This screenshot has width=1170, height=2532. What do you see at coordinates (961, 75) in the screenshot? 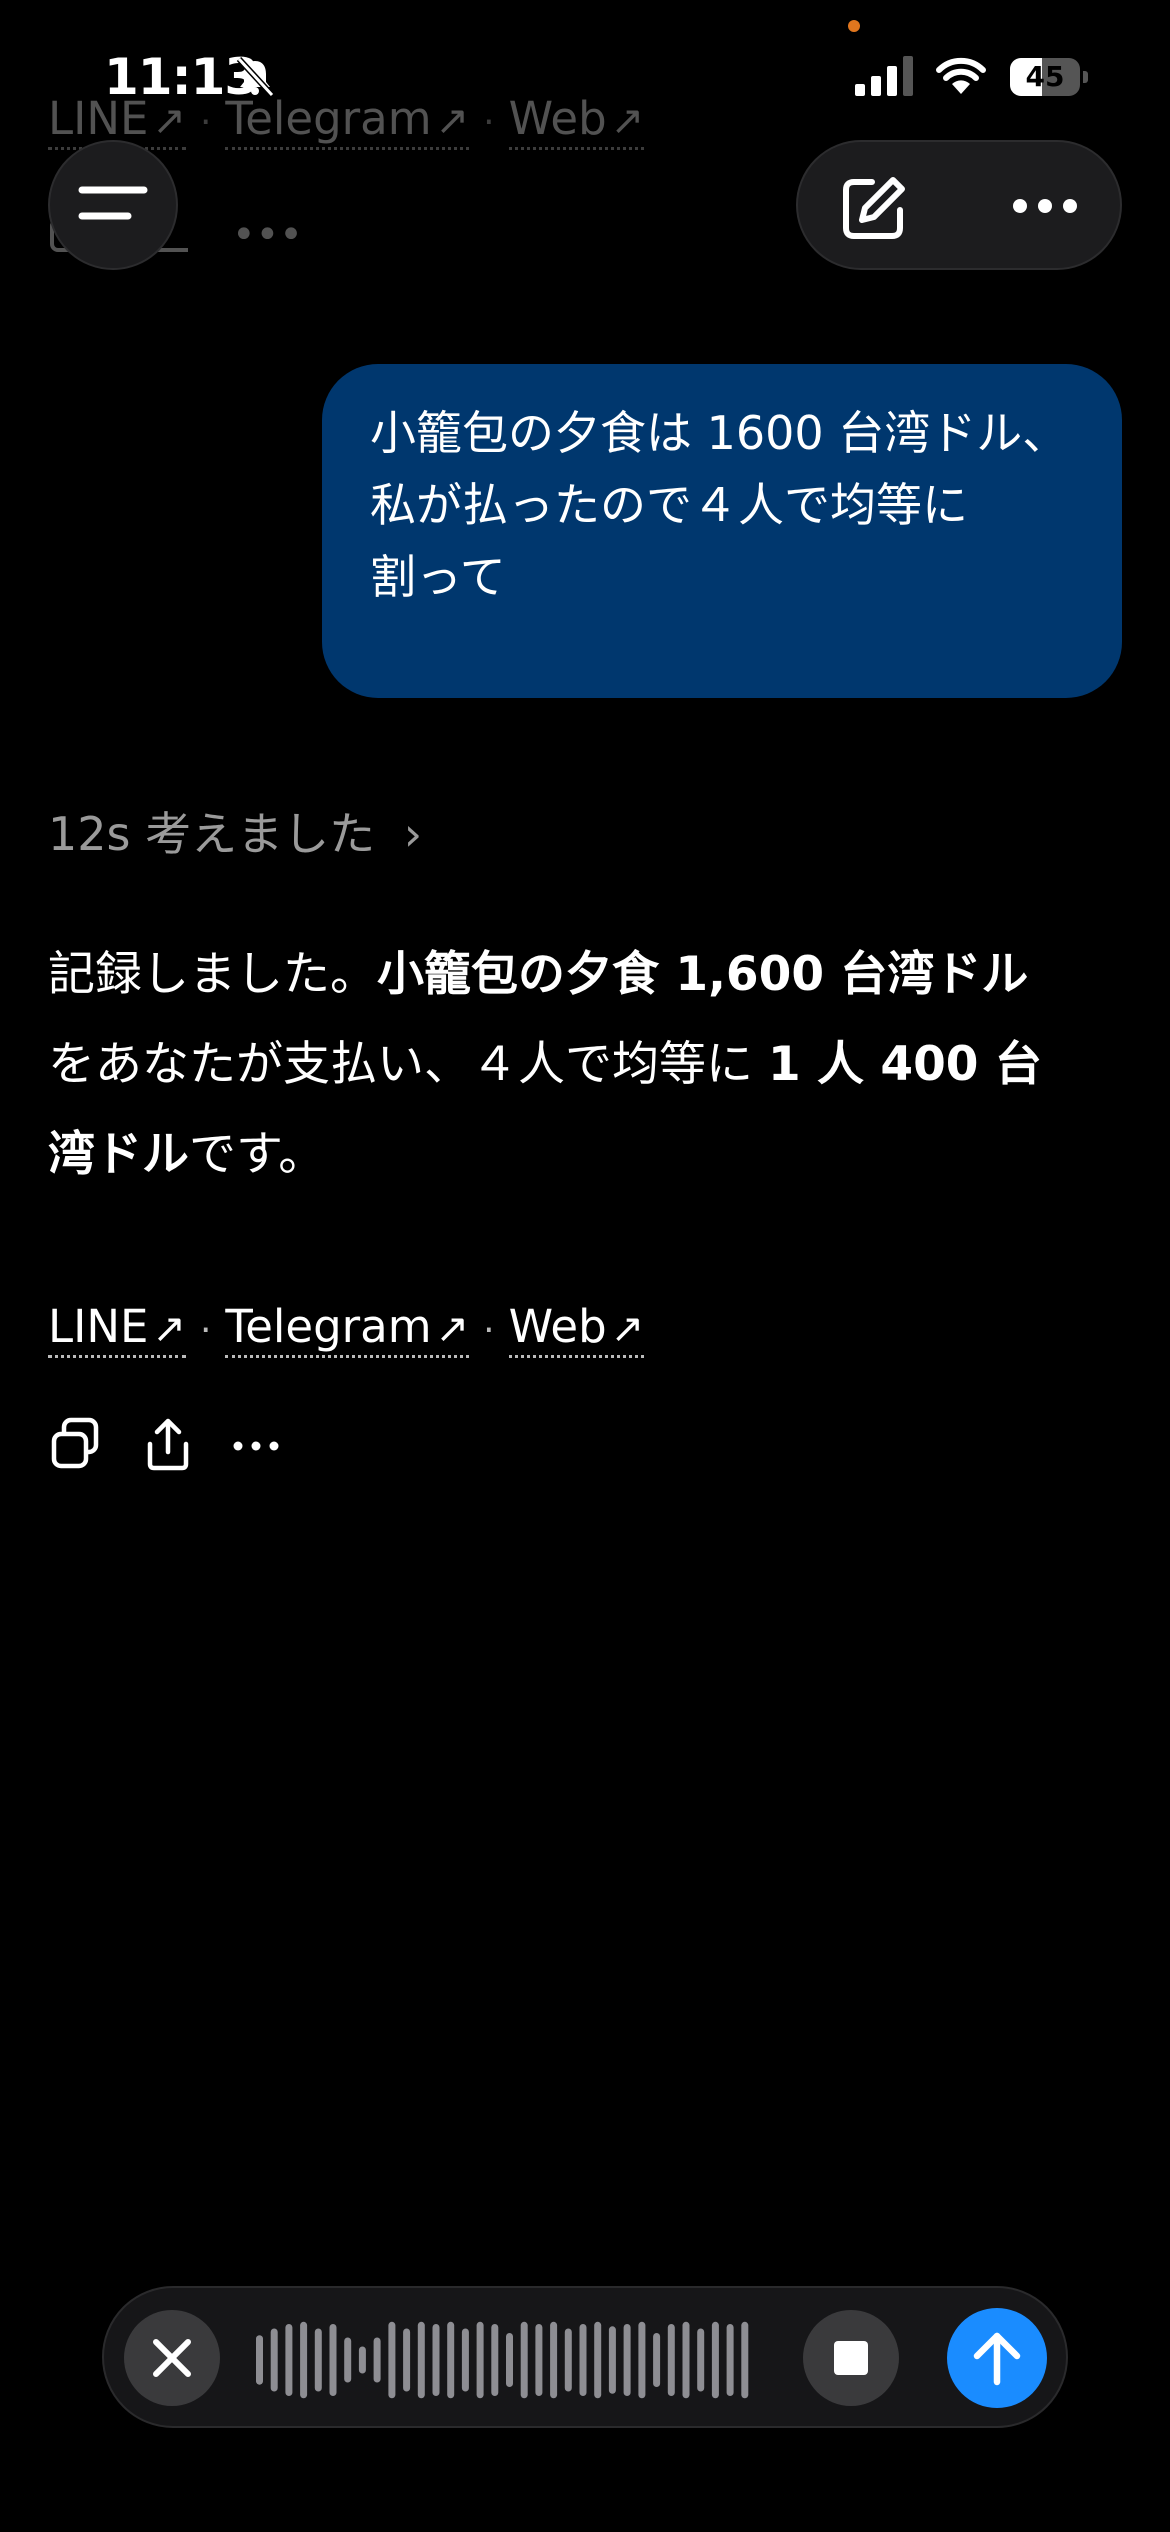
I see `wifi-icon` at bounding box center [961, 75].